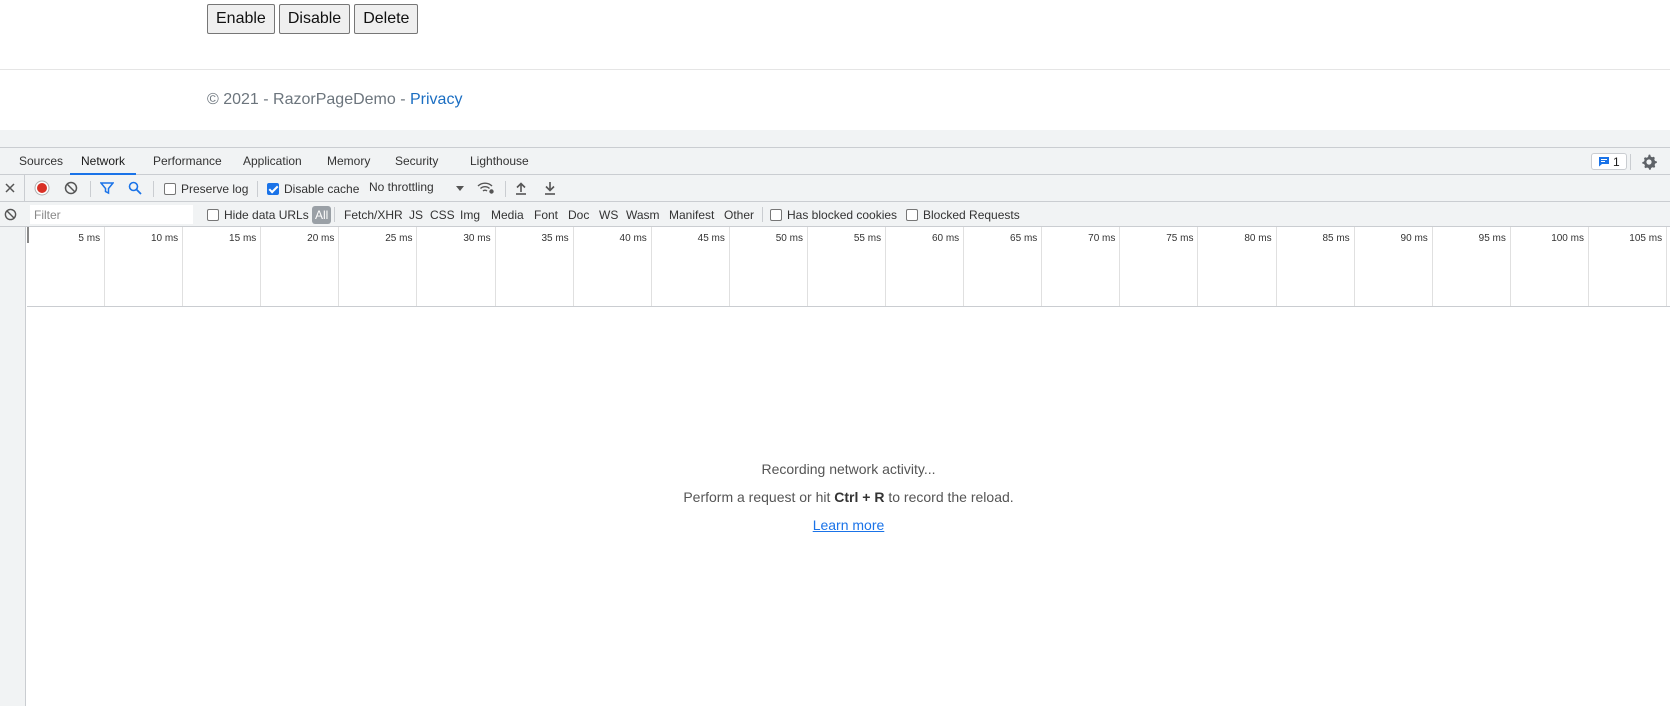 This screenshot has width=1670, height=706. I want to click on timeline-tick: 80 ms, so click(1238, 266).